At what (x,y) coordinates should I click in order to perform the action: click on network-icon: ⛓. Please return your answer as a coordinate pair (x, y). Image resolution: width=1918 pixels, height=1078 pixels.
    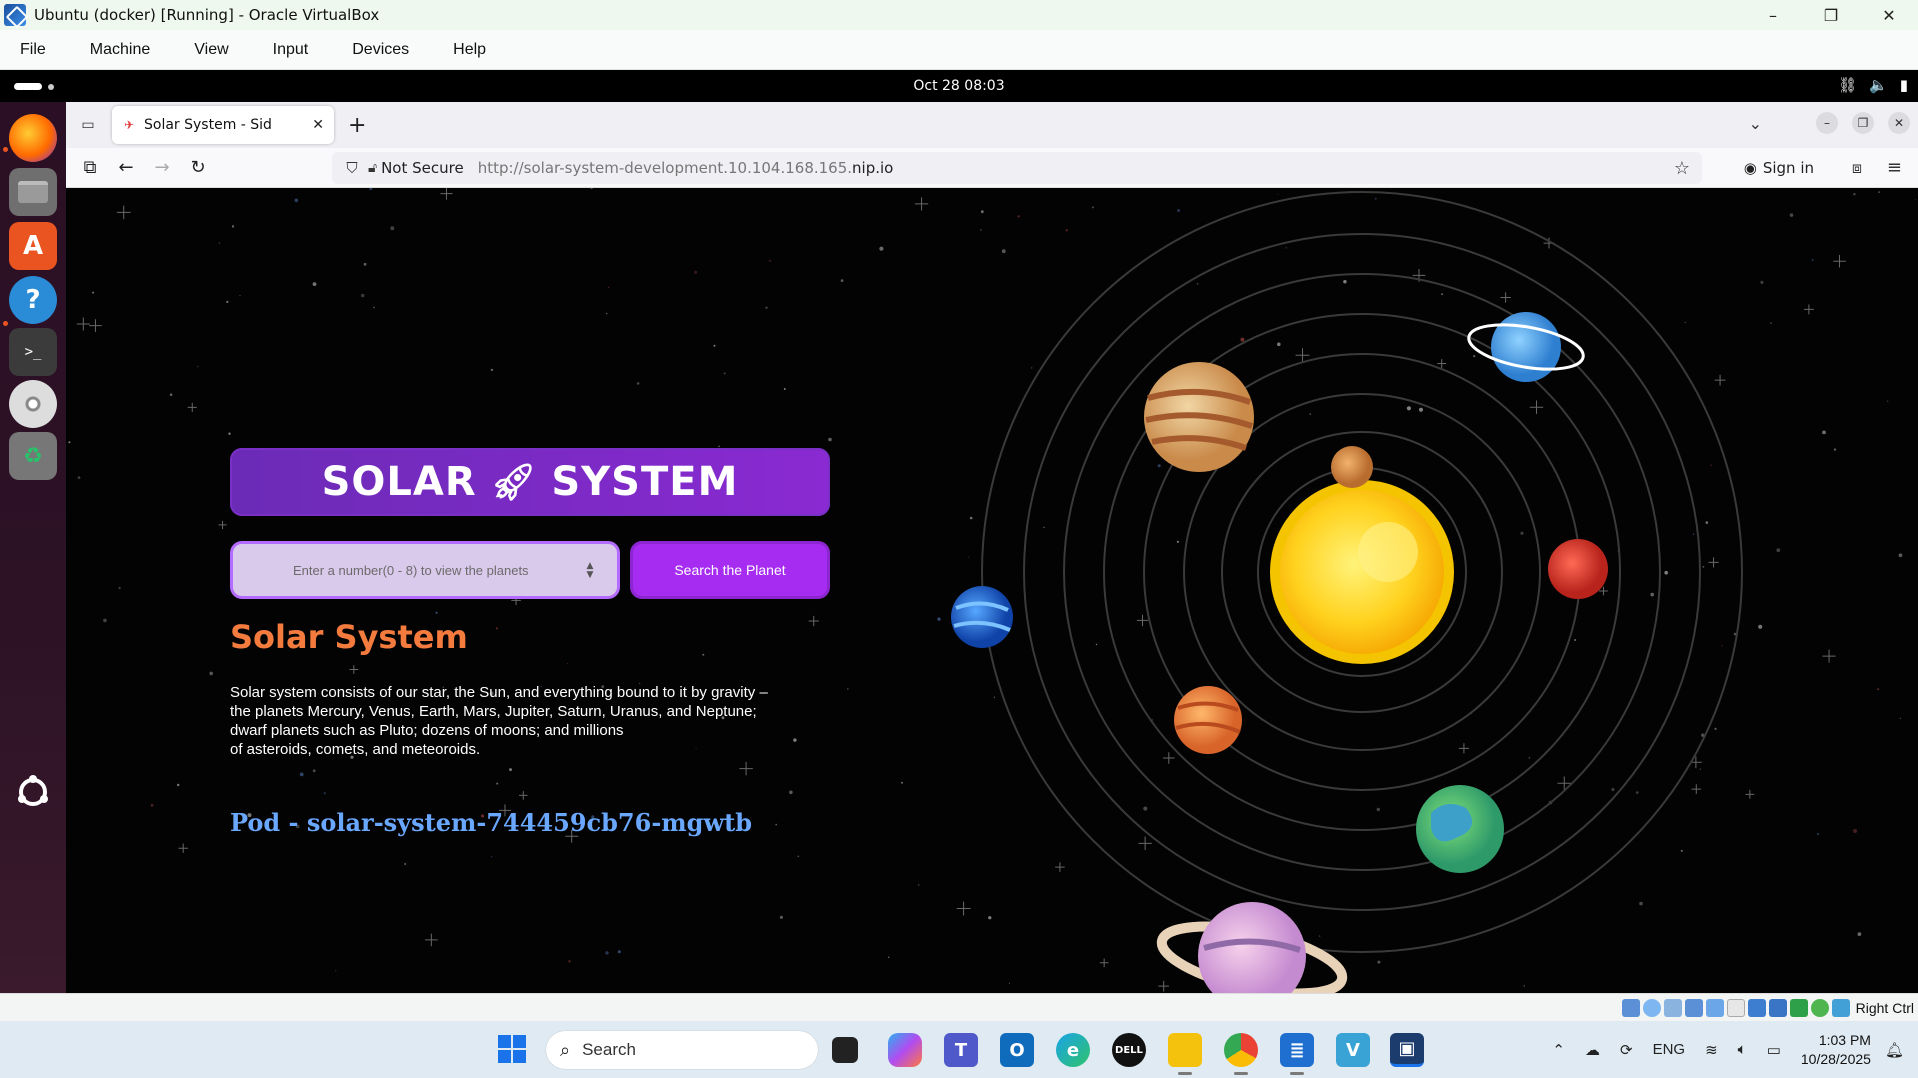
    Looking at the image, I should click on (1847, 85).